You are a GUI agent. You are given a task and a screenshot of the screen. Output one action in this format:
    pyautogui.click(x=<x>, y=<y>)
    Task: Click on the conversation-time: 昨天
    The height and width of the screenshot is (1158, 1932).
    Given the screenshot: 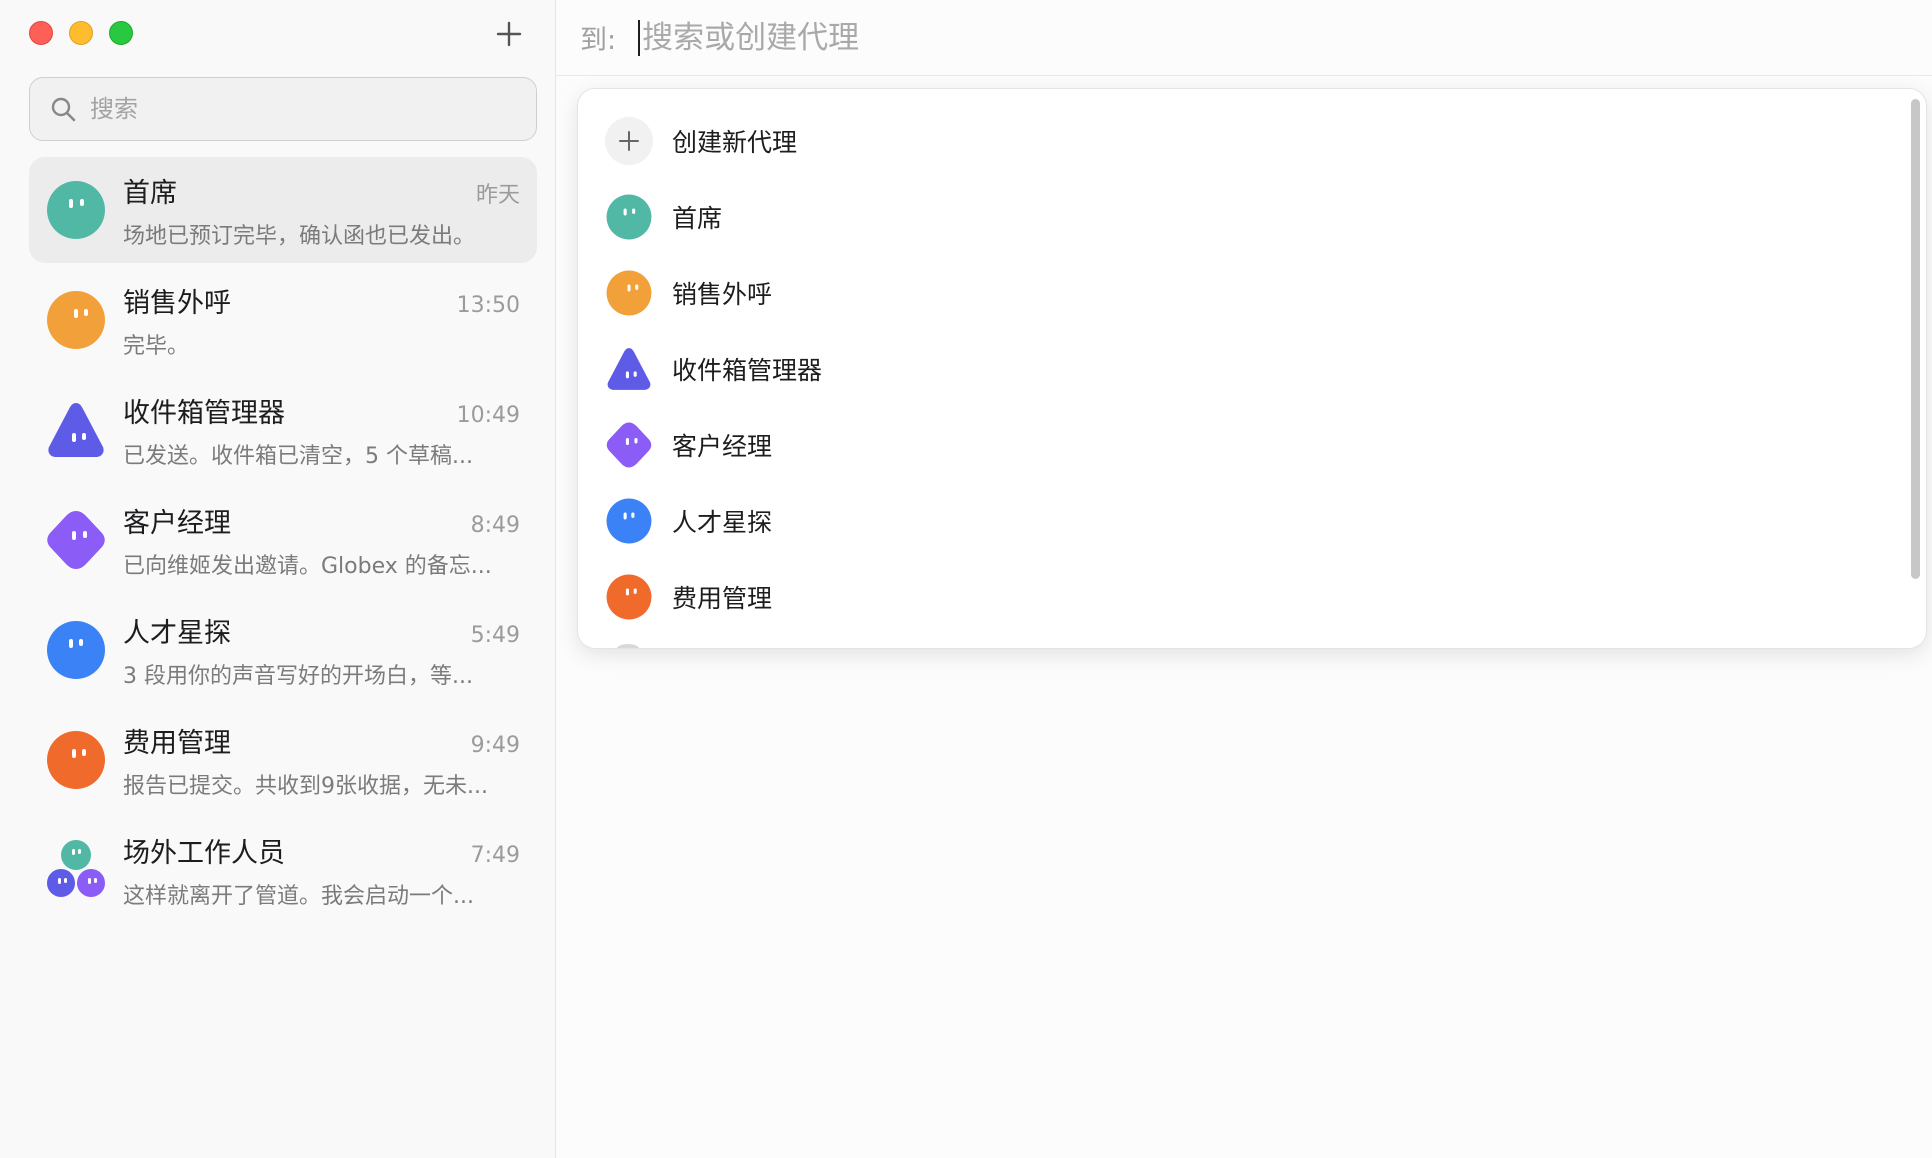 What is the action you would take?
    pyautogui.click(x=497, y=195)
    